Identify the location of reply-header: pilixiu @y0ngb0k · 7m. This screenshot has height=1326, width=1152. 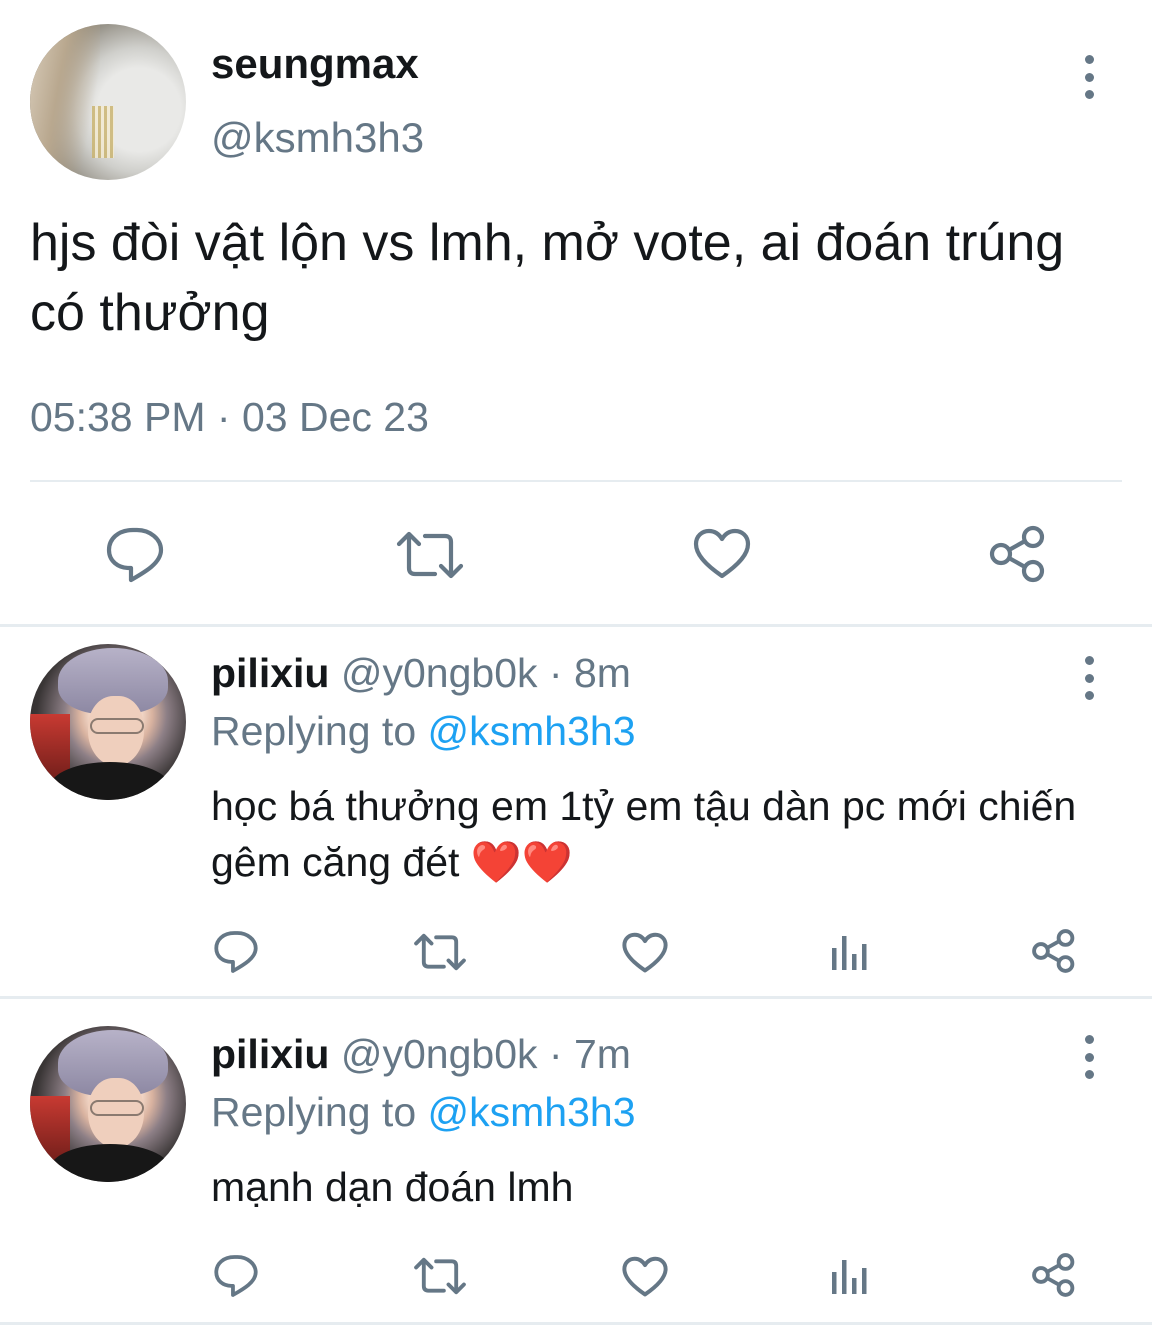
(421, 1054).